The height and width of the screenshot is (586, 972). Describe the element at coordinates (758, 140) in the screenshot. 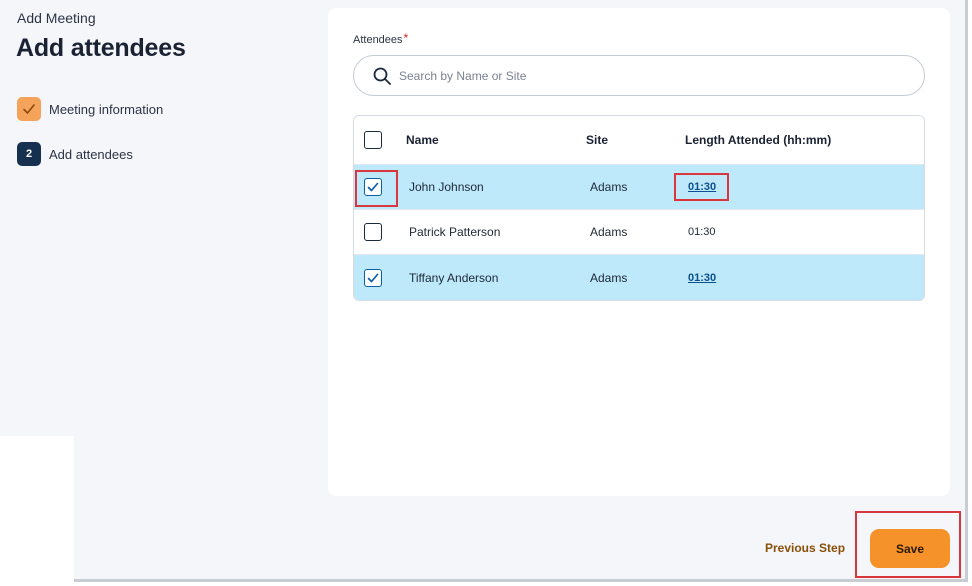

I see `column-header-length: Length Attended (hh:mm)` at that location.